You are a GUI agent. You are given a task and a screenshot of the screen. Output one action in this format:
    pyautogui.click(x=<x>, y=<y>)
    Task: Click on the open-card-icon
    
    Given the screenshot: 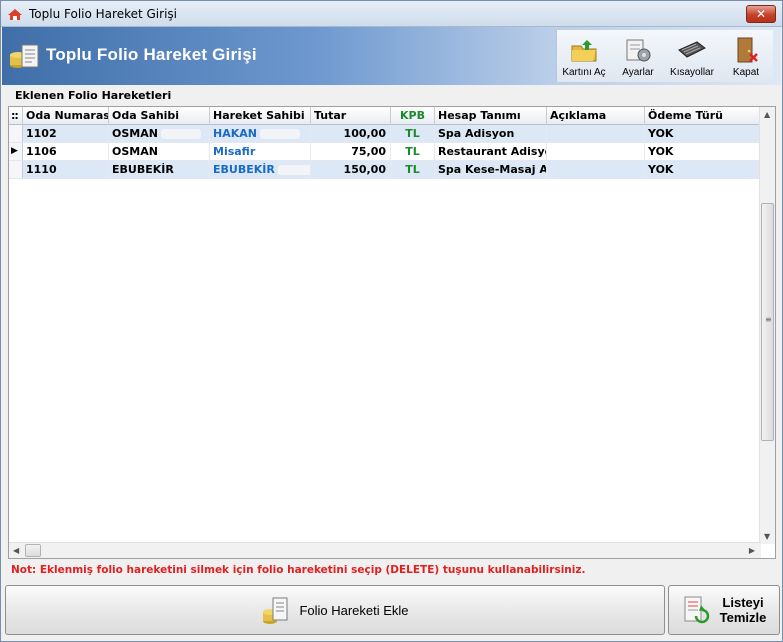 What is the action you would take?
    pyautogui.click(x=584, y=51)
    